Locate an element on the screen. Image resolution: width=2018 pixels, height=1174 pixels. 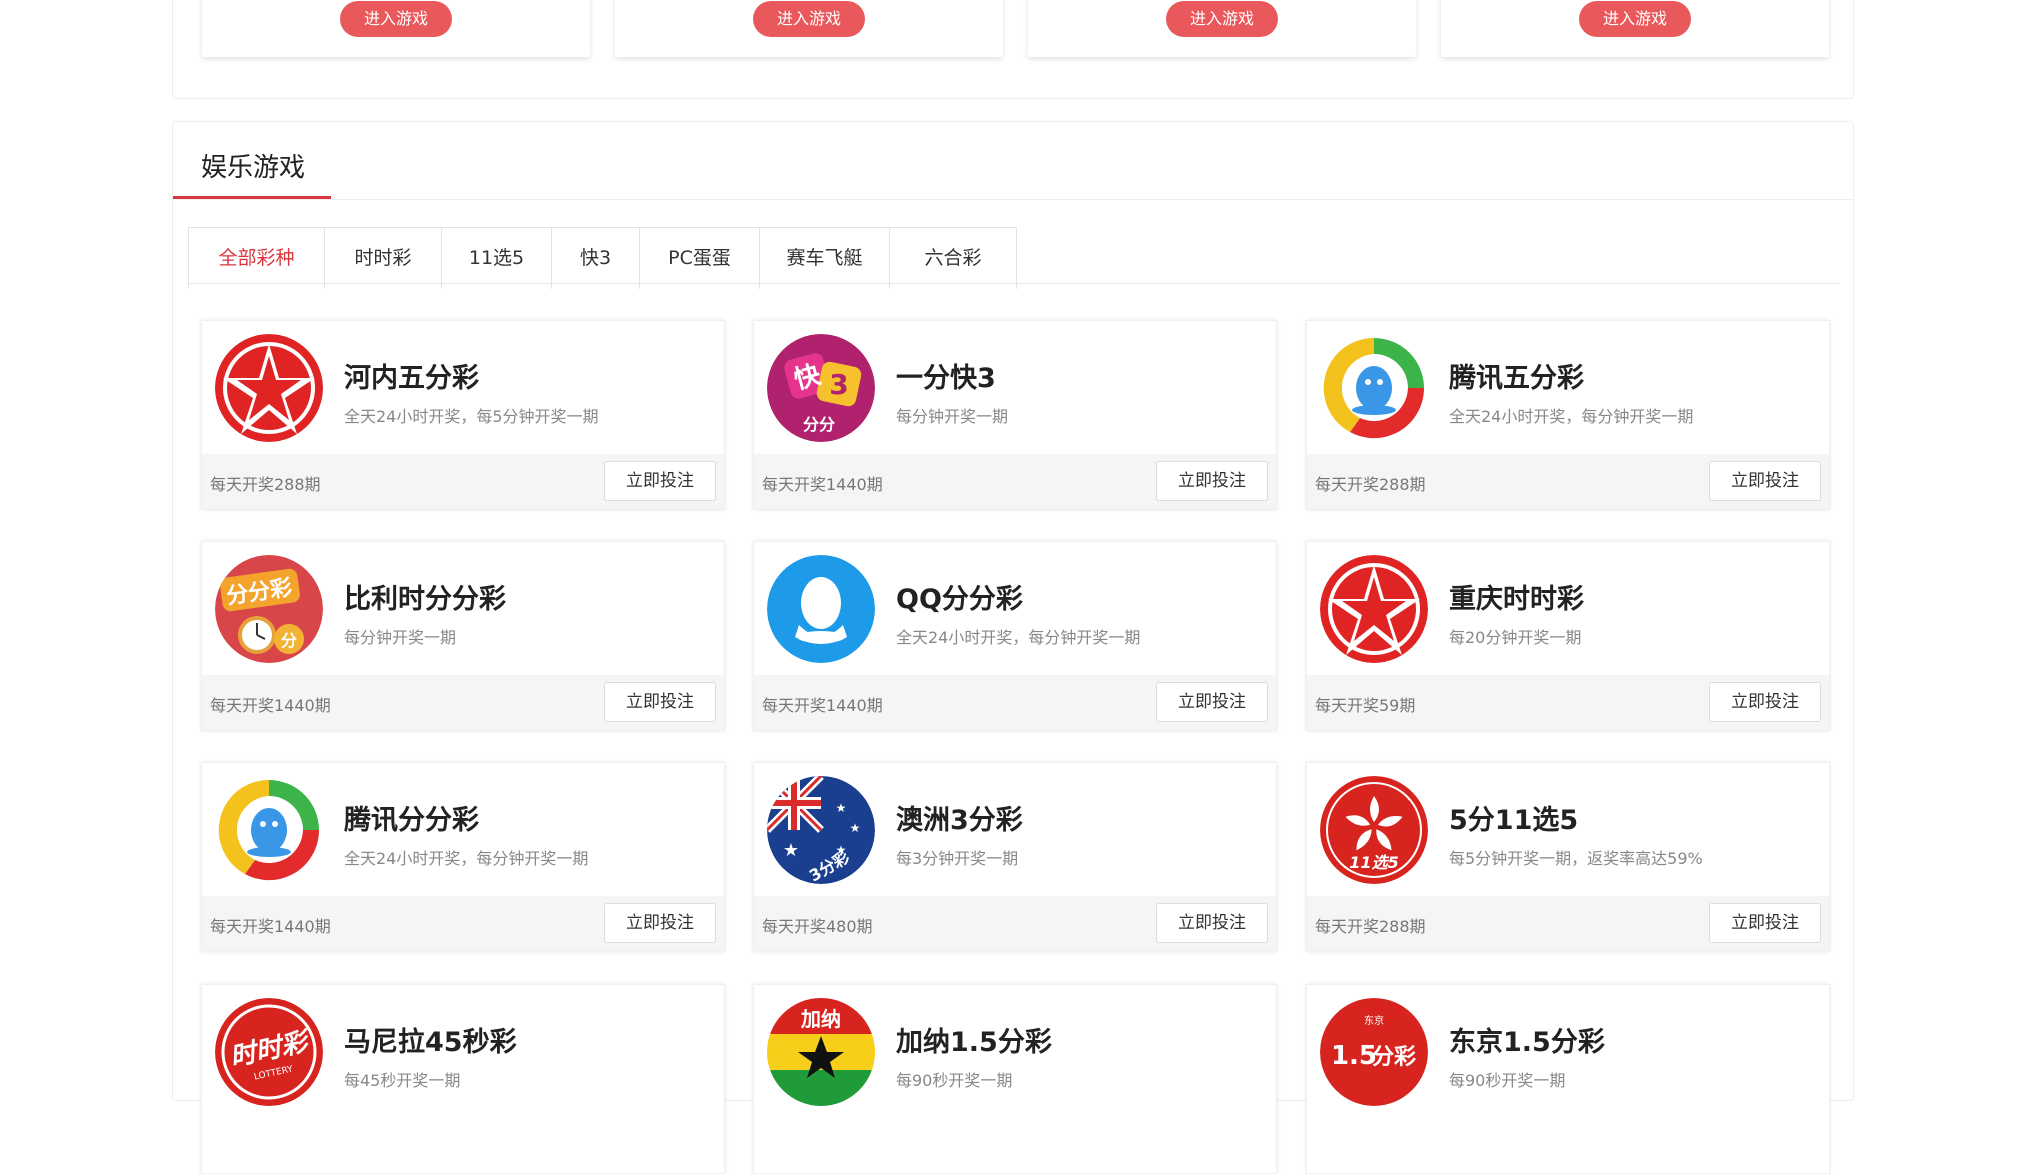
game-card-footer: 每天开奖480期 立即投注 is located at coordinates (1015, 923).